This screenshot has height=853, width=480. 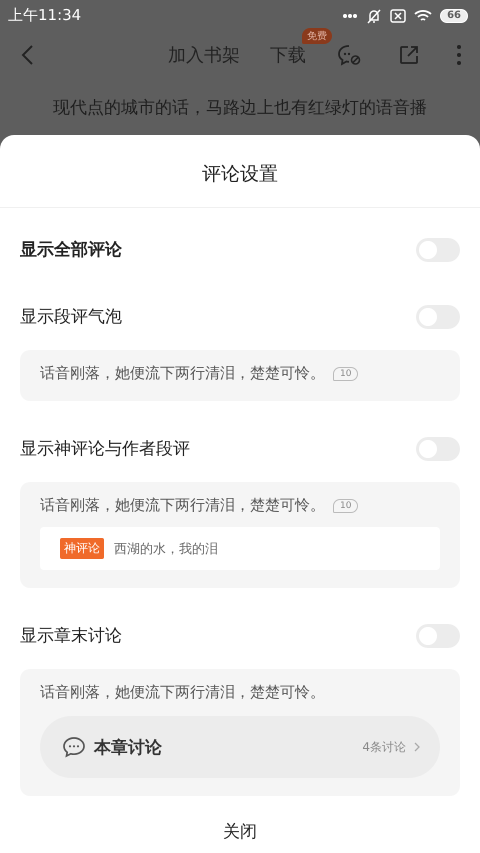 I want to click on god-comment-tag: 神评论, so click(x=82, y=548).